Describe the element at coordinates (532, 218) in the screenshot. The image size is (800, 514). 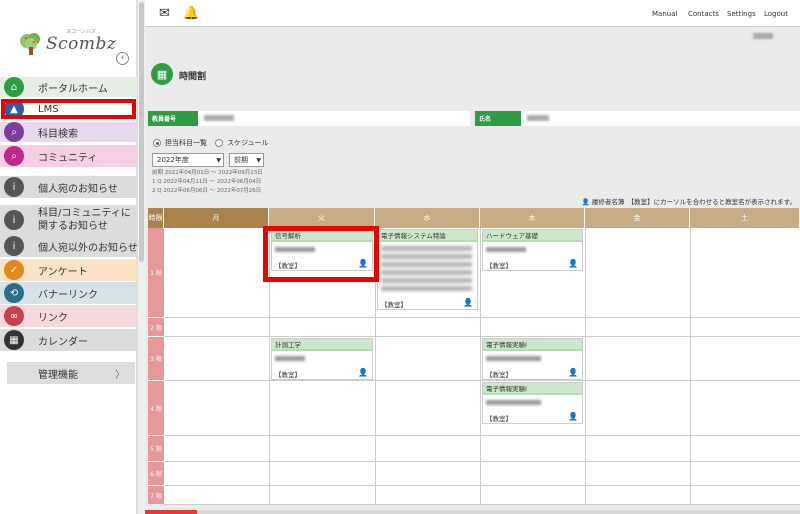
I see `day-header: 木` at that location.